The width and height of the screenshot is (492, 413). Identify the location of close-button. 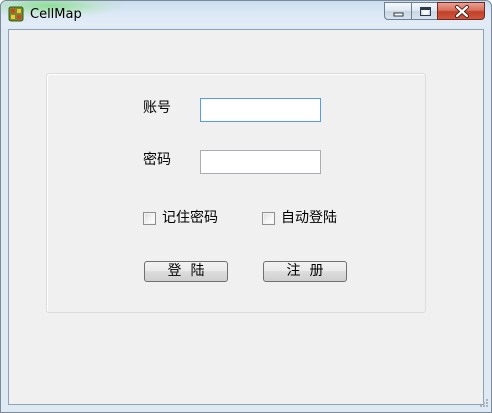
(461, 11).